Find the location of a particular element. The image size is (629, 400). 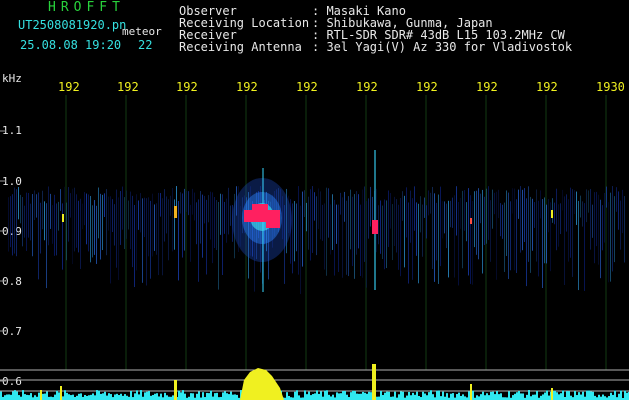

detection-tag: meteor is located at coordinates (142, 31).